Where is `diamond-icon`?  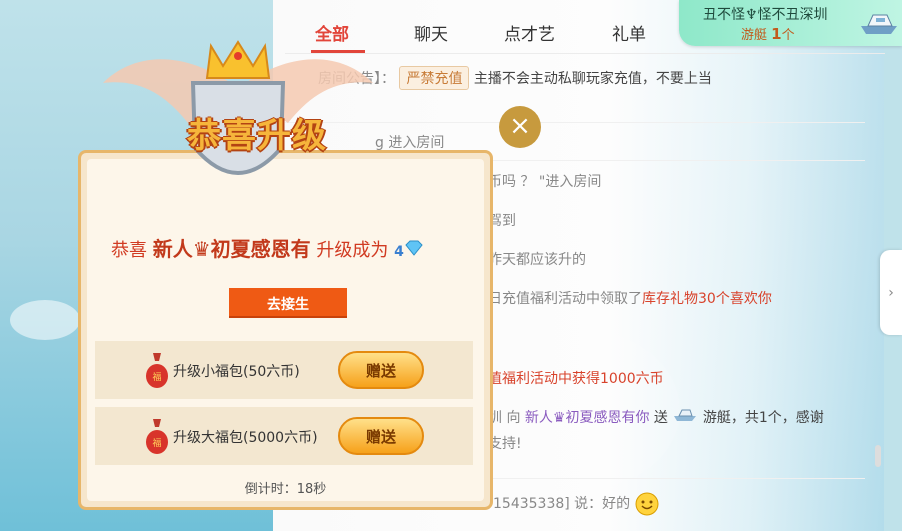
diamond-icon is located at coordinates (414, 248).